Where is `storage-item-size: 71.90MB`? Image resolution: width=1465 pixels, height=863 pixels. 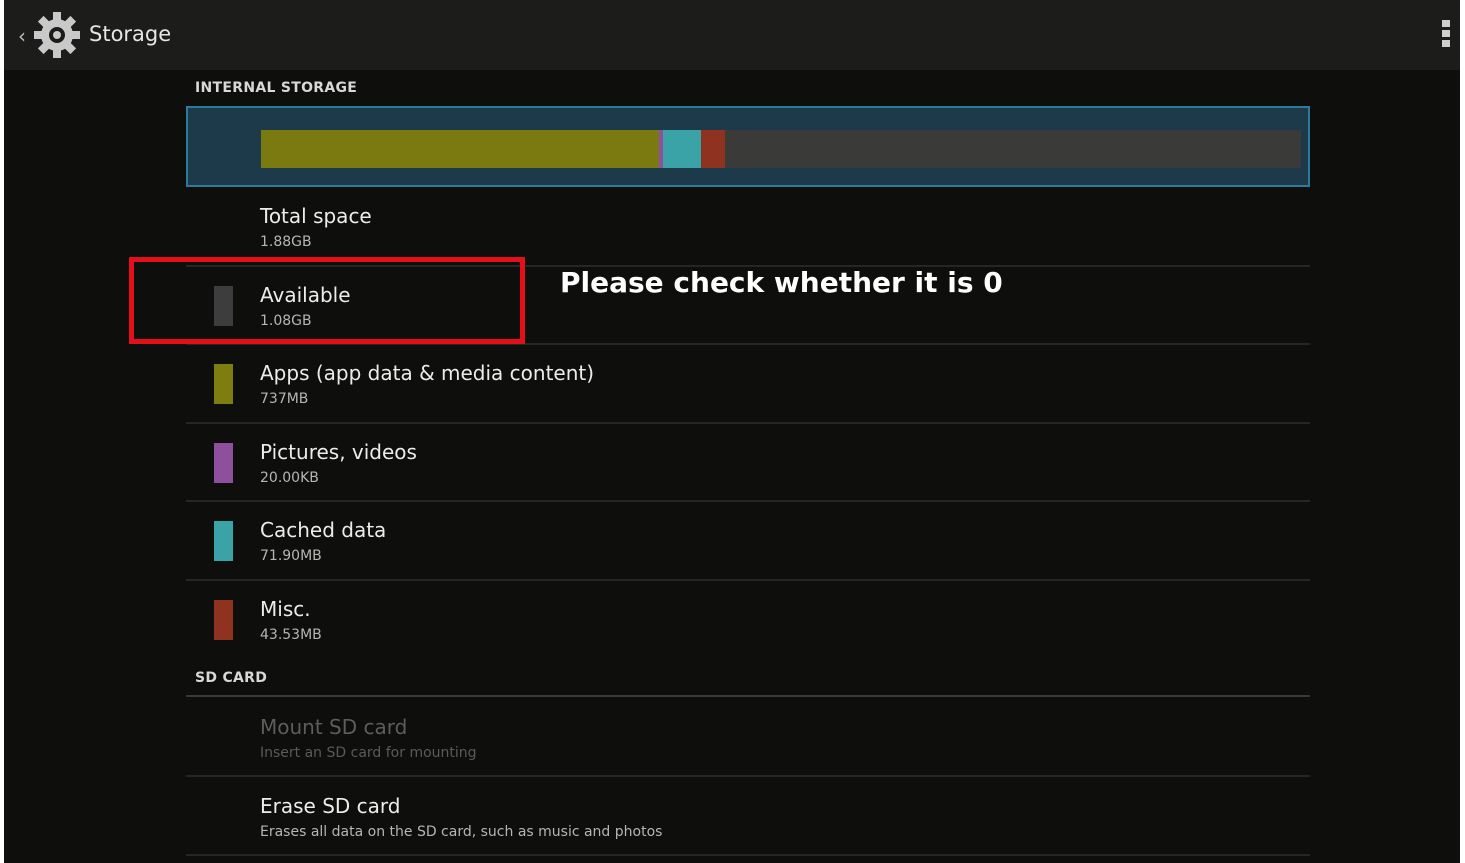
storage-item-size: 71.90MB is located at coordinates (291, 556).